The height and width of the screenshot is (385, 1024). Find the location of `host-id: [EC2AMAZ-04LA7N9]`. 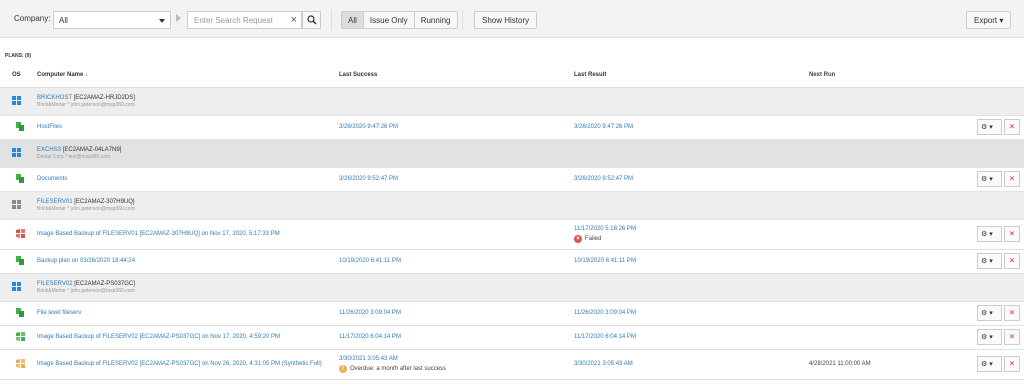

host-id: [EC2AMAZ-04LA7N9] is located at coordinates (92, 149).